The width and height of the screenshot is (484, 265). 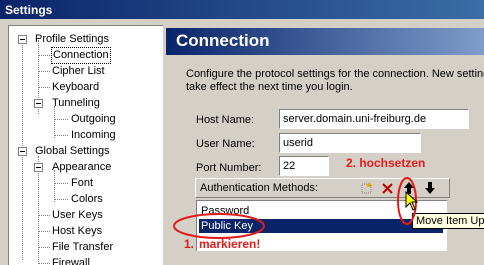 I want to click on highlight-ellipse, so click(x=219, y=226).